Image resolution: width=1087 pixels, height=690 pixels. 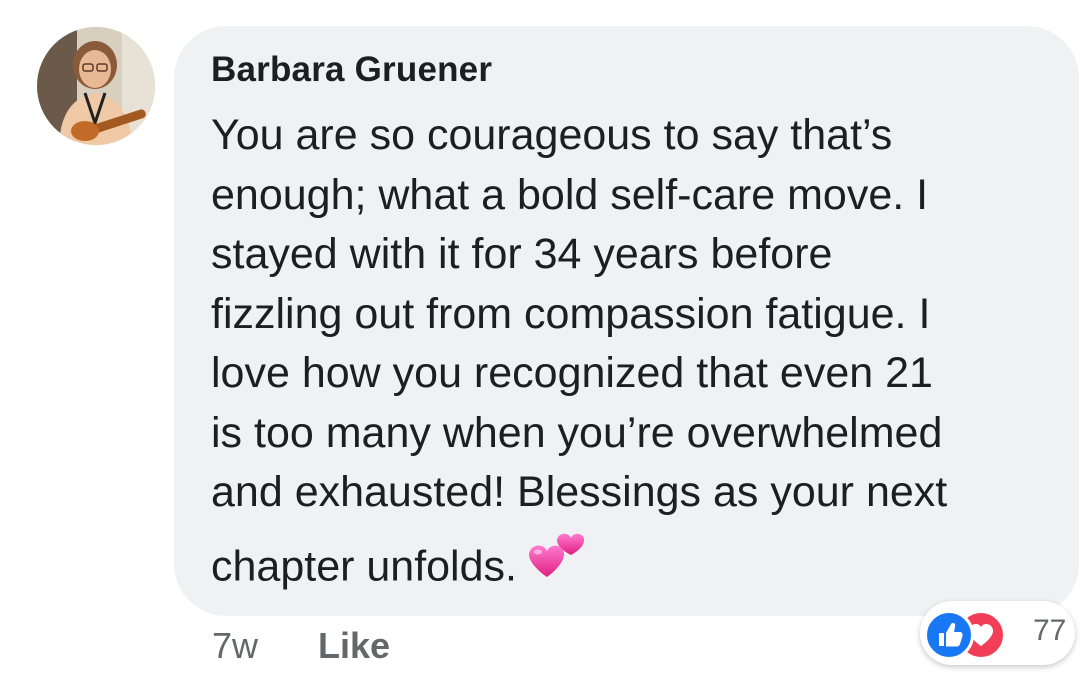 What do you see at coordinates (235, 645) in the screenshot?
I see `comment-timestamp: 7w` at bounding box center [235, 645].